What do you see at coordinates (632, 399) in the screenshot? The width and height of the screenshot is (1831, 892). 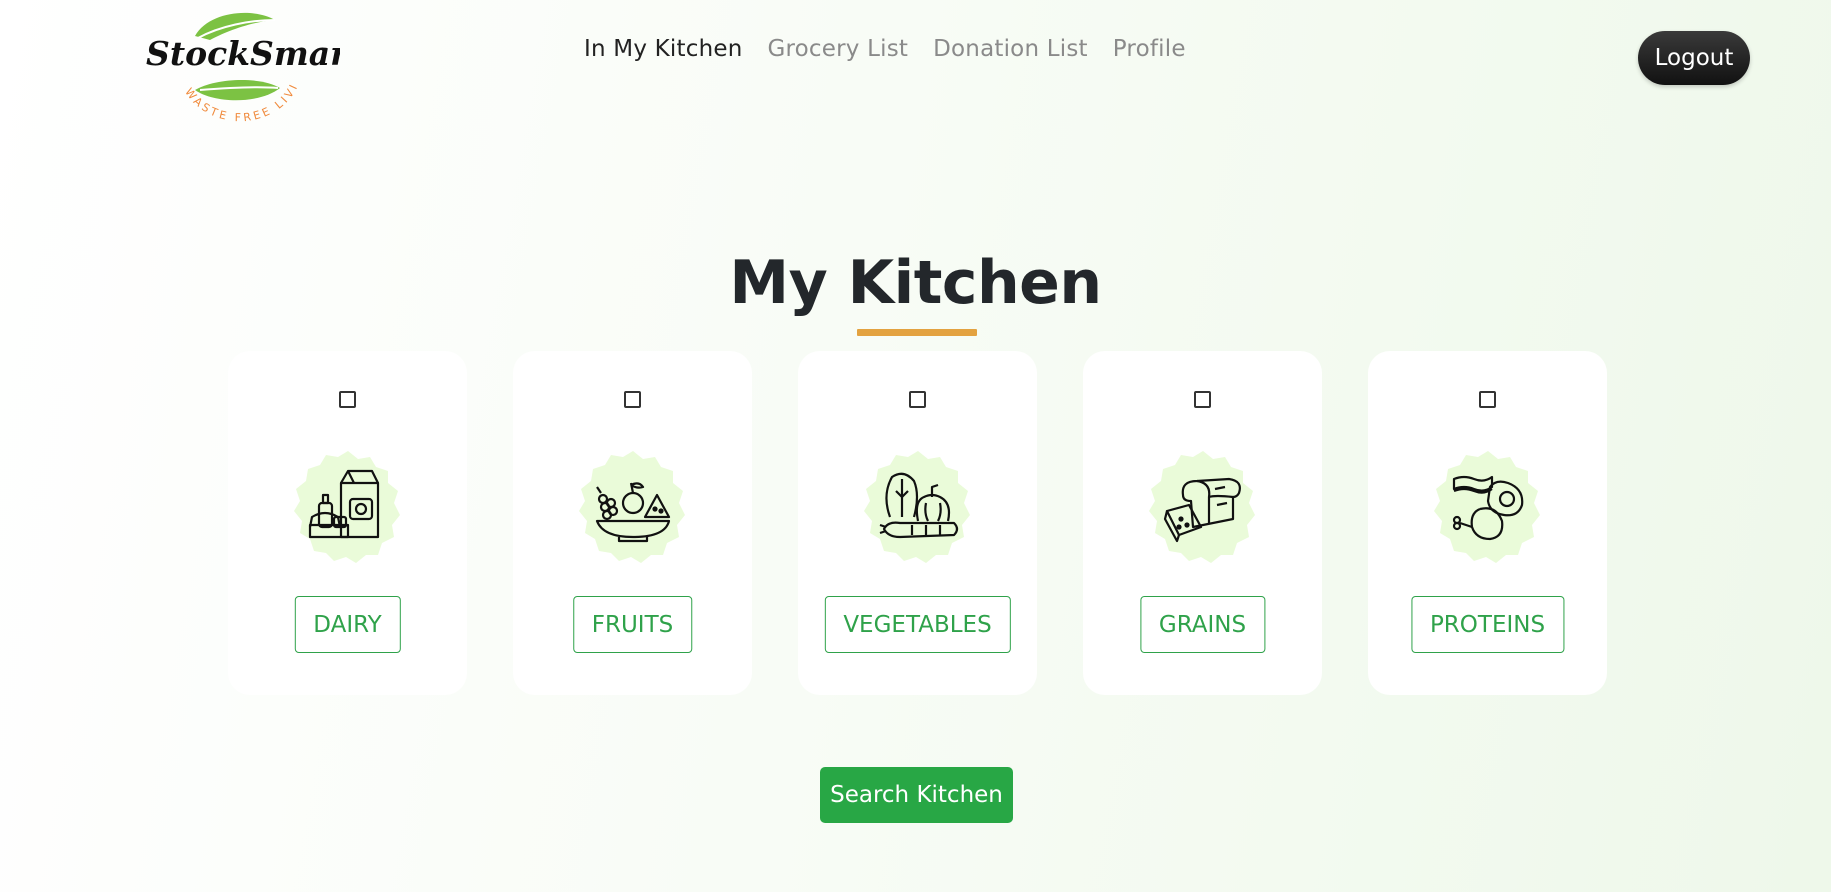 I see `fruits-checkbox` at bounding box center [632, 399].